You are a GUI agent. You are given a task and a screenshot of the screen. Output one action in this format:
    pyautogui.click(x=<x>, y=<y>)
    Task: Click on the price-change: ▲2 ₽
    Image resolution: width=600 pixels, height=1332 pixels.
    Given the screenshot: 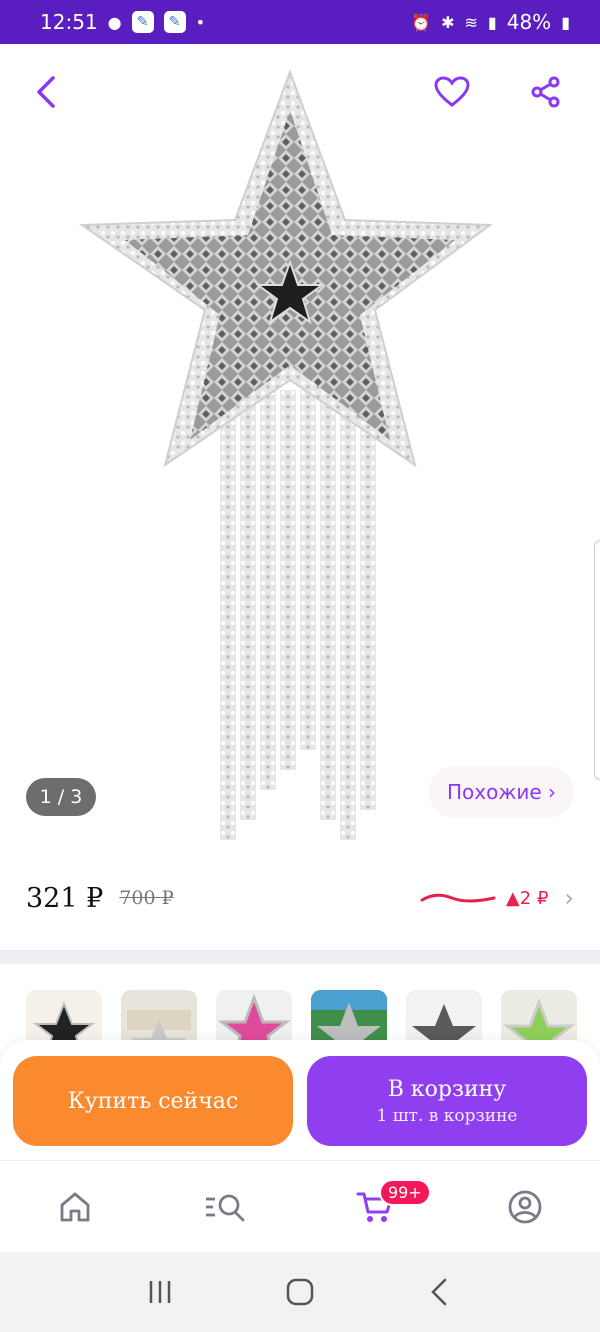 What is the action you would take?
    pyautogui.click(x=527, y=898)
    